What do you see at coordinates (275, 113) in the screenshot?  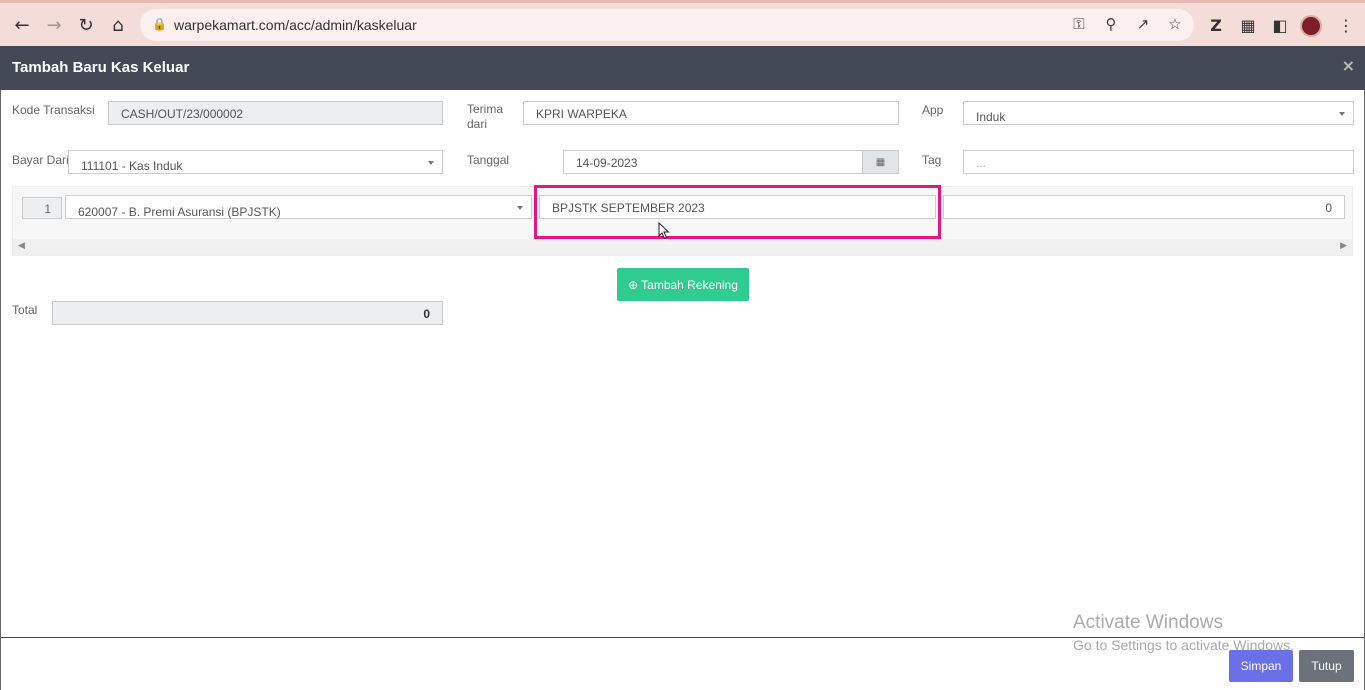 I see `kode-transaksi-field: CASH/OUT/23/000002` at bounding box center [275, 113].